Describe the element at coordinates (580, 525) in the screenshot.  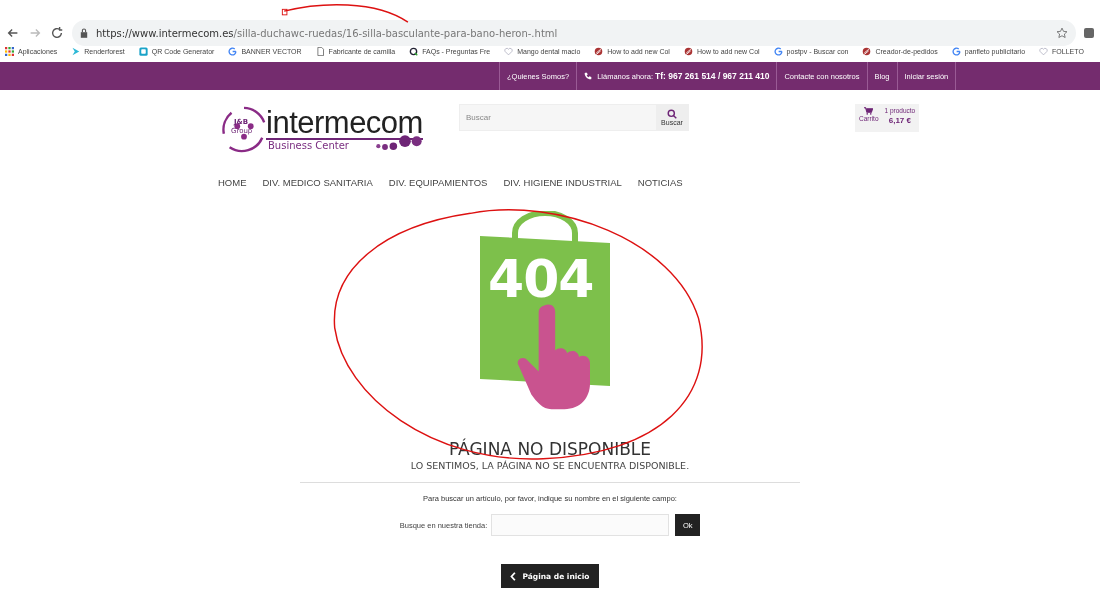
I see `store-search-field` at that location.